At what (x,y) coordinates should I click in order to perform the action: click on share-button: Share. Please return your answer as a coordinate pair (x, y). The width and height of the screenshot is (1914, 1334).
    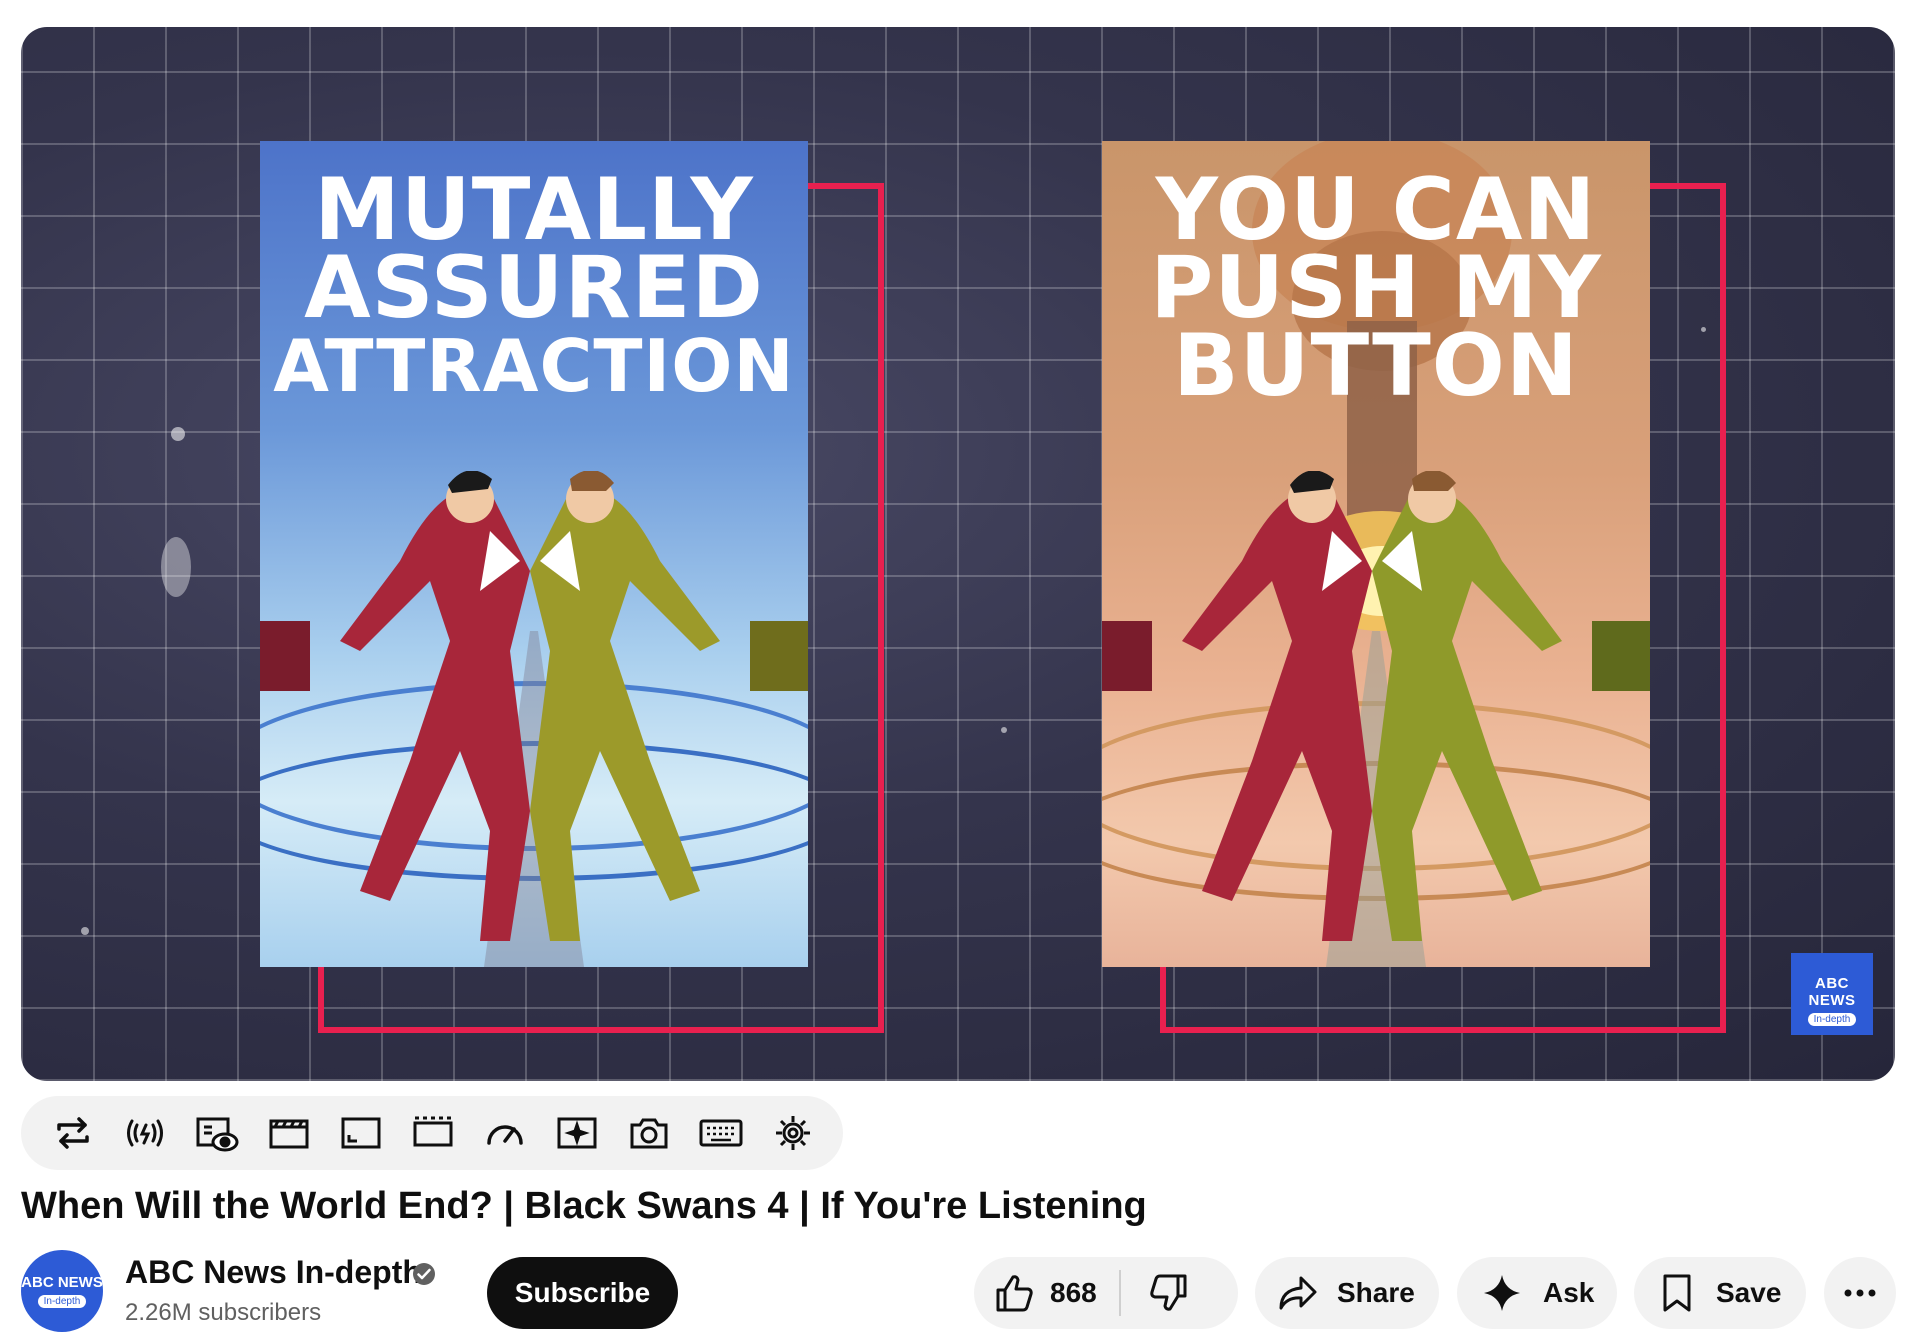
    Looking at the image, I should click on (1347, 1293).